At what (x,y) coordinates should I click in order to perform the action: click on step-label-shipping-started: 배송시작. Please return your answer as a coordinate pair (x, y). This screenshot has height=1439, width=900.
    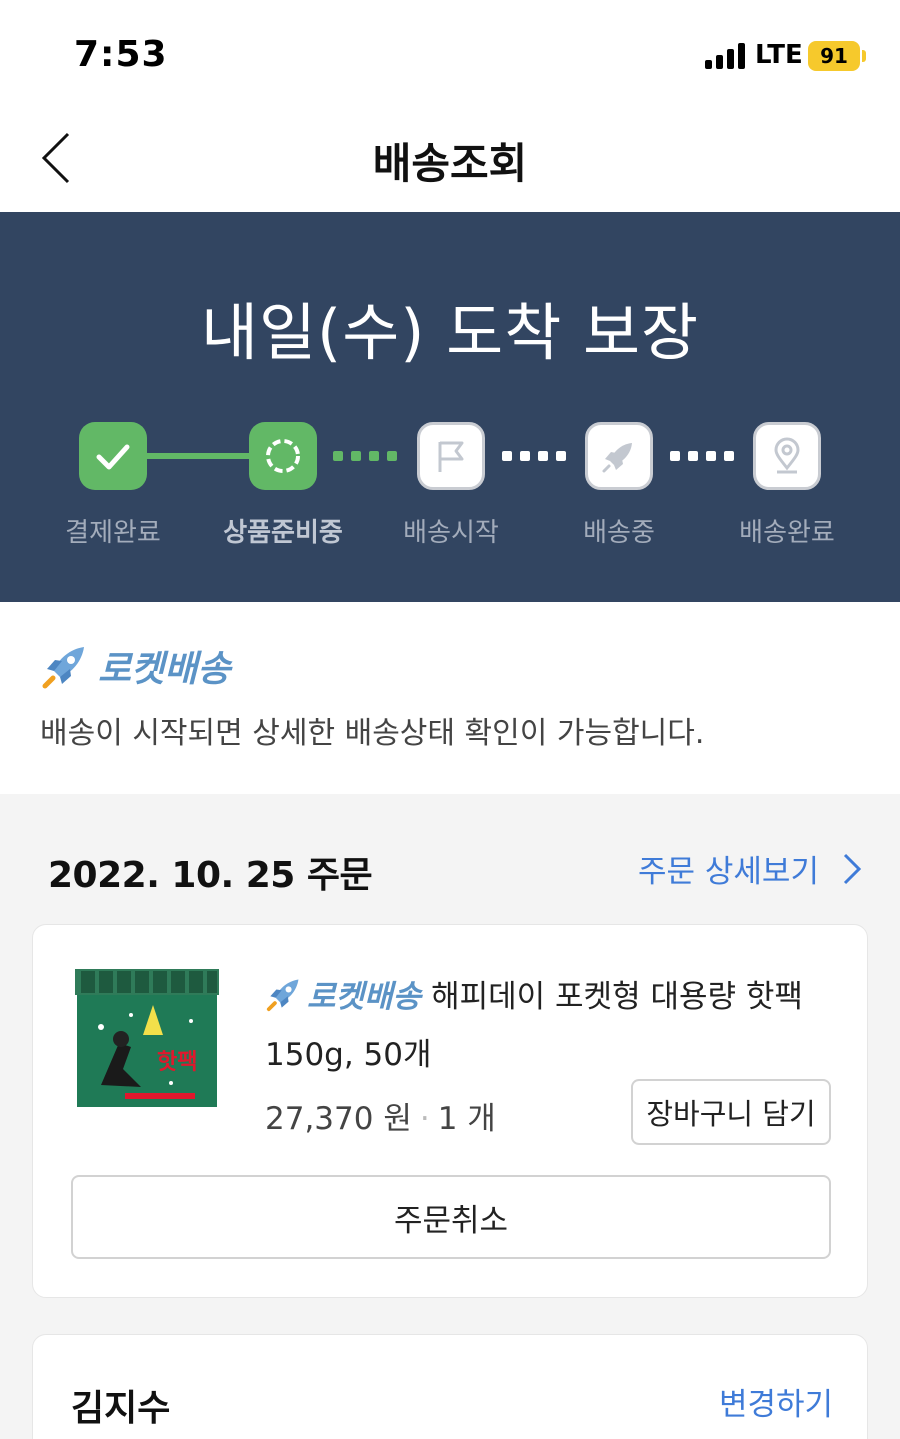
    Looking at the image, I should click on (451, 533).